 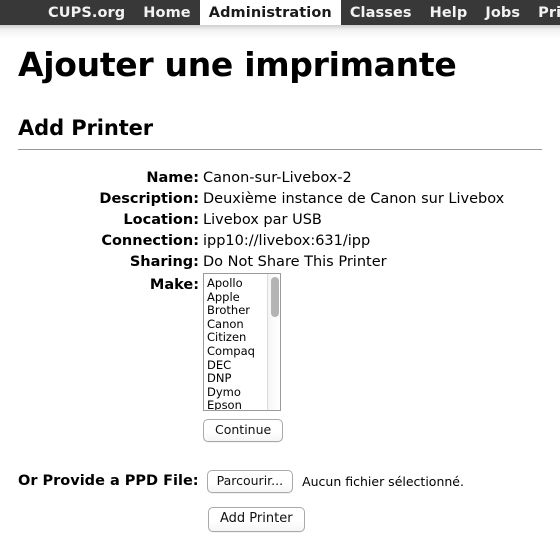 I want to click on table-row-connection: Connection: ipp10://livebox:631/ipp, so click(x=261, y=241).